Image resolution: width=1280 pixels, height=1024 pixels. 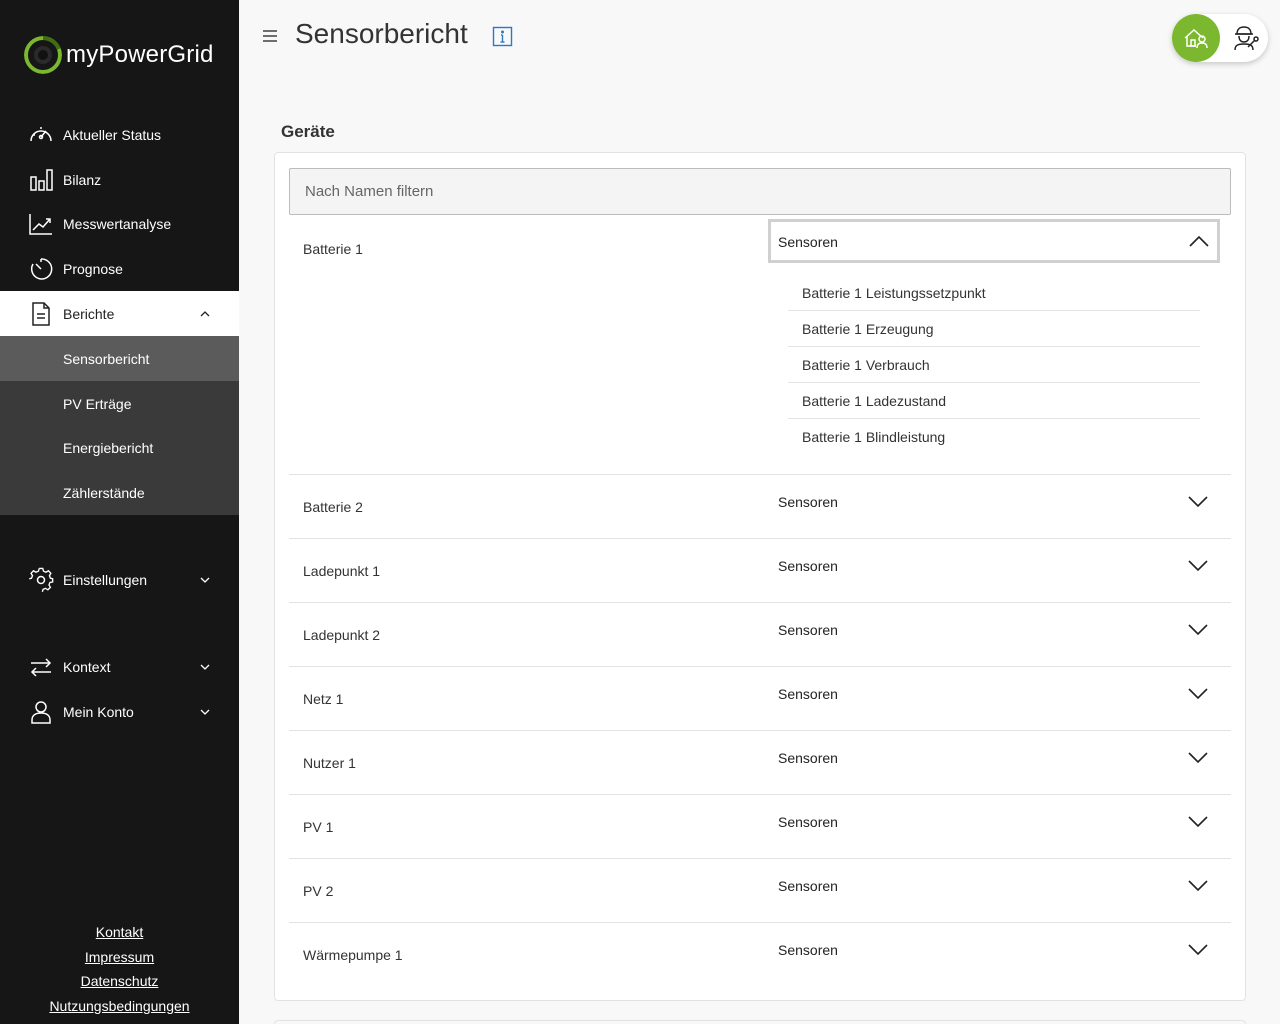 What do you see at coordinates (119, 313) in the screenshot?
I see `sidebar-item-berichte: Berichte` at bounding box center [119, 313].